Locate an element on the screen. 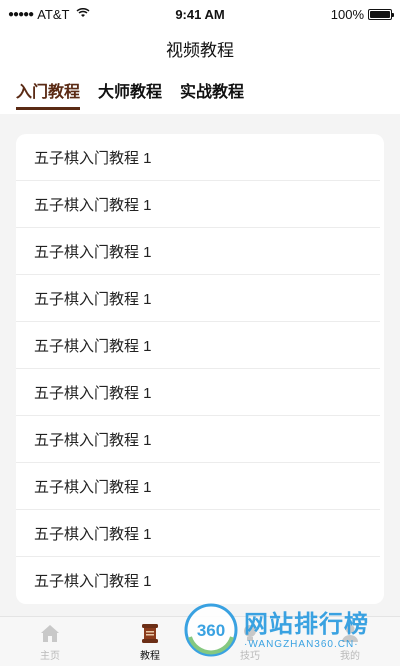  tab-practice: 实战教程 is located at coordinates (212, 92).